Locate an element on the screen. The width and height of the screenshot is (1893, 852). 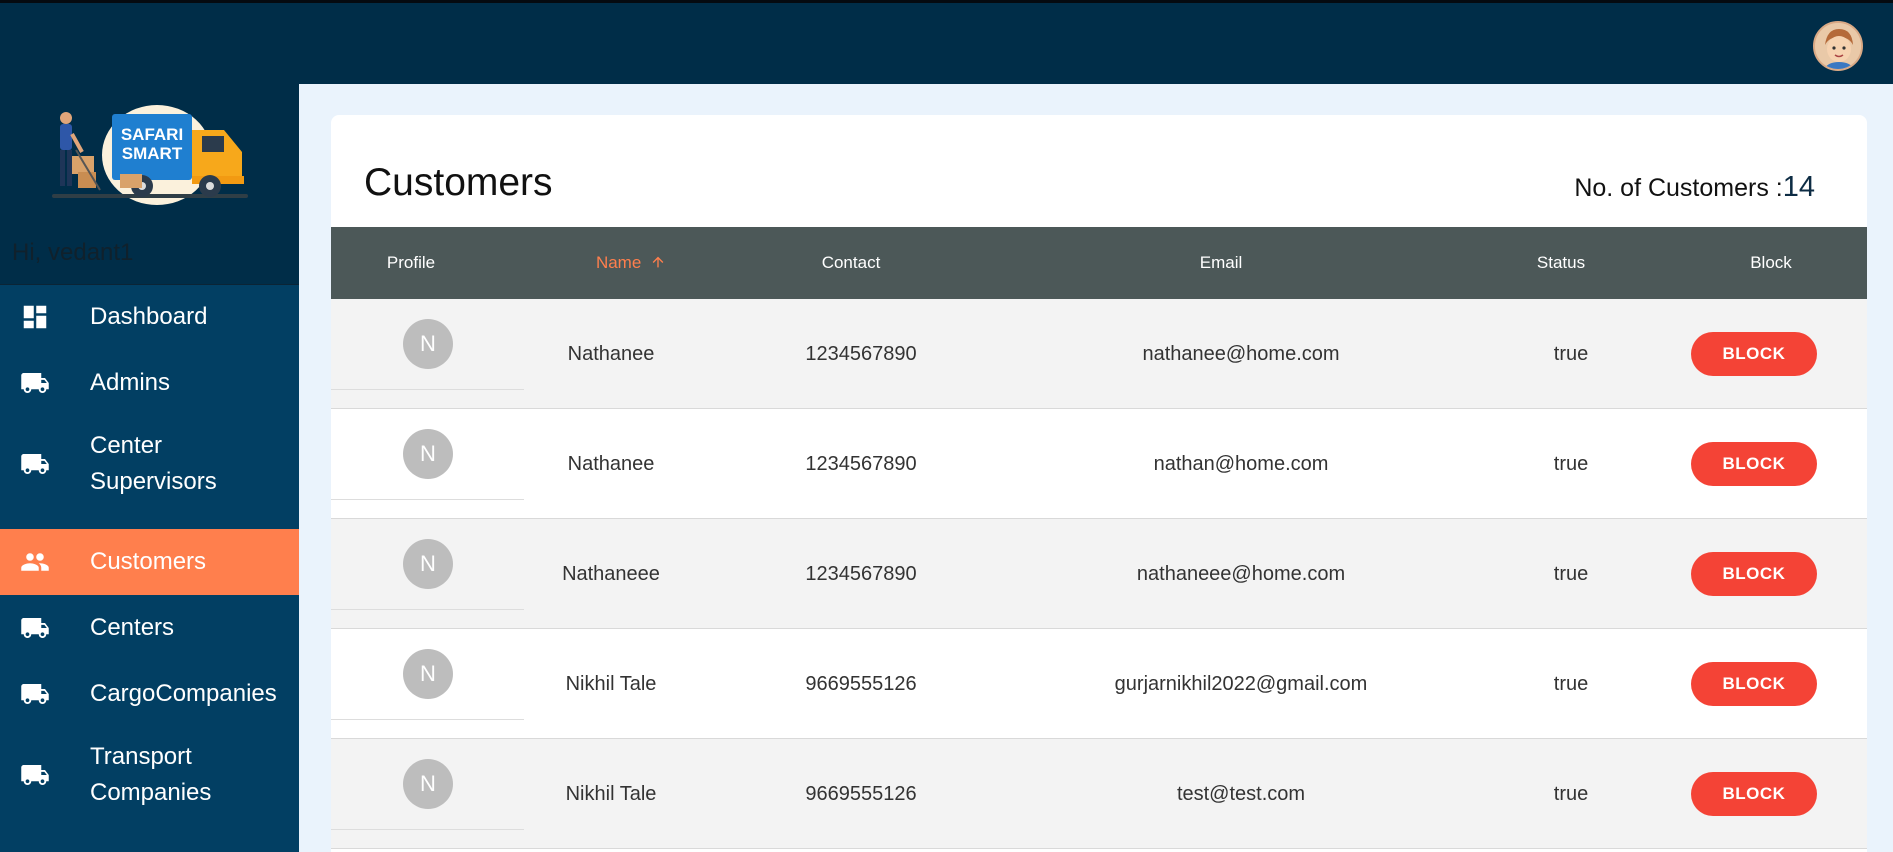
sidebar-item-centers: Centers is located at coordinates (149, 628).